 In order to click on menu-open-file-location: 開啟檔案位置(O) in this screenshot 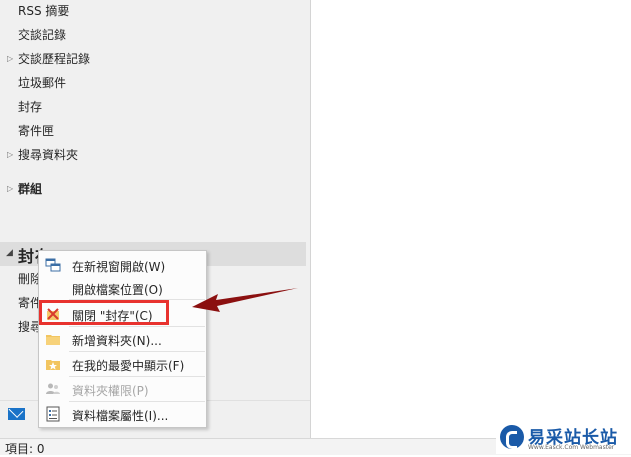, I will do `click(122, 288)`.